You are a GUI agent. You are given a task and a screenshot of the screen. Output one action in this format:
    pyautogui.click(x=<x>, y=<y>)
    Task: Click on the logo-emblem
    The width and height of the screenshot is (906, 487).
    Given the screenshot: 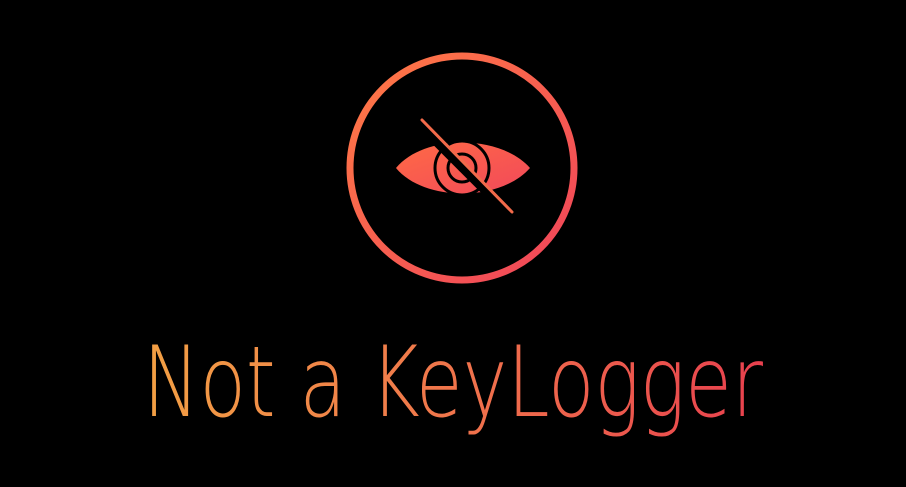 What is the action you would take?
    pyautogui.click(x=462, y=168)
    